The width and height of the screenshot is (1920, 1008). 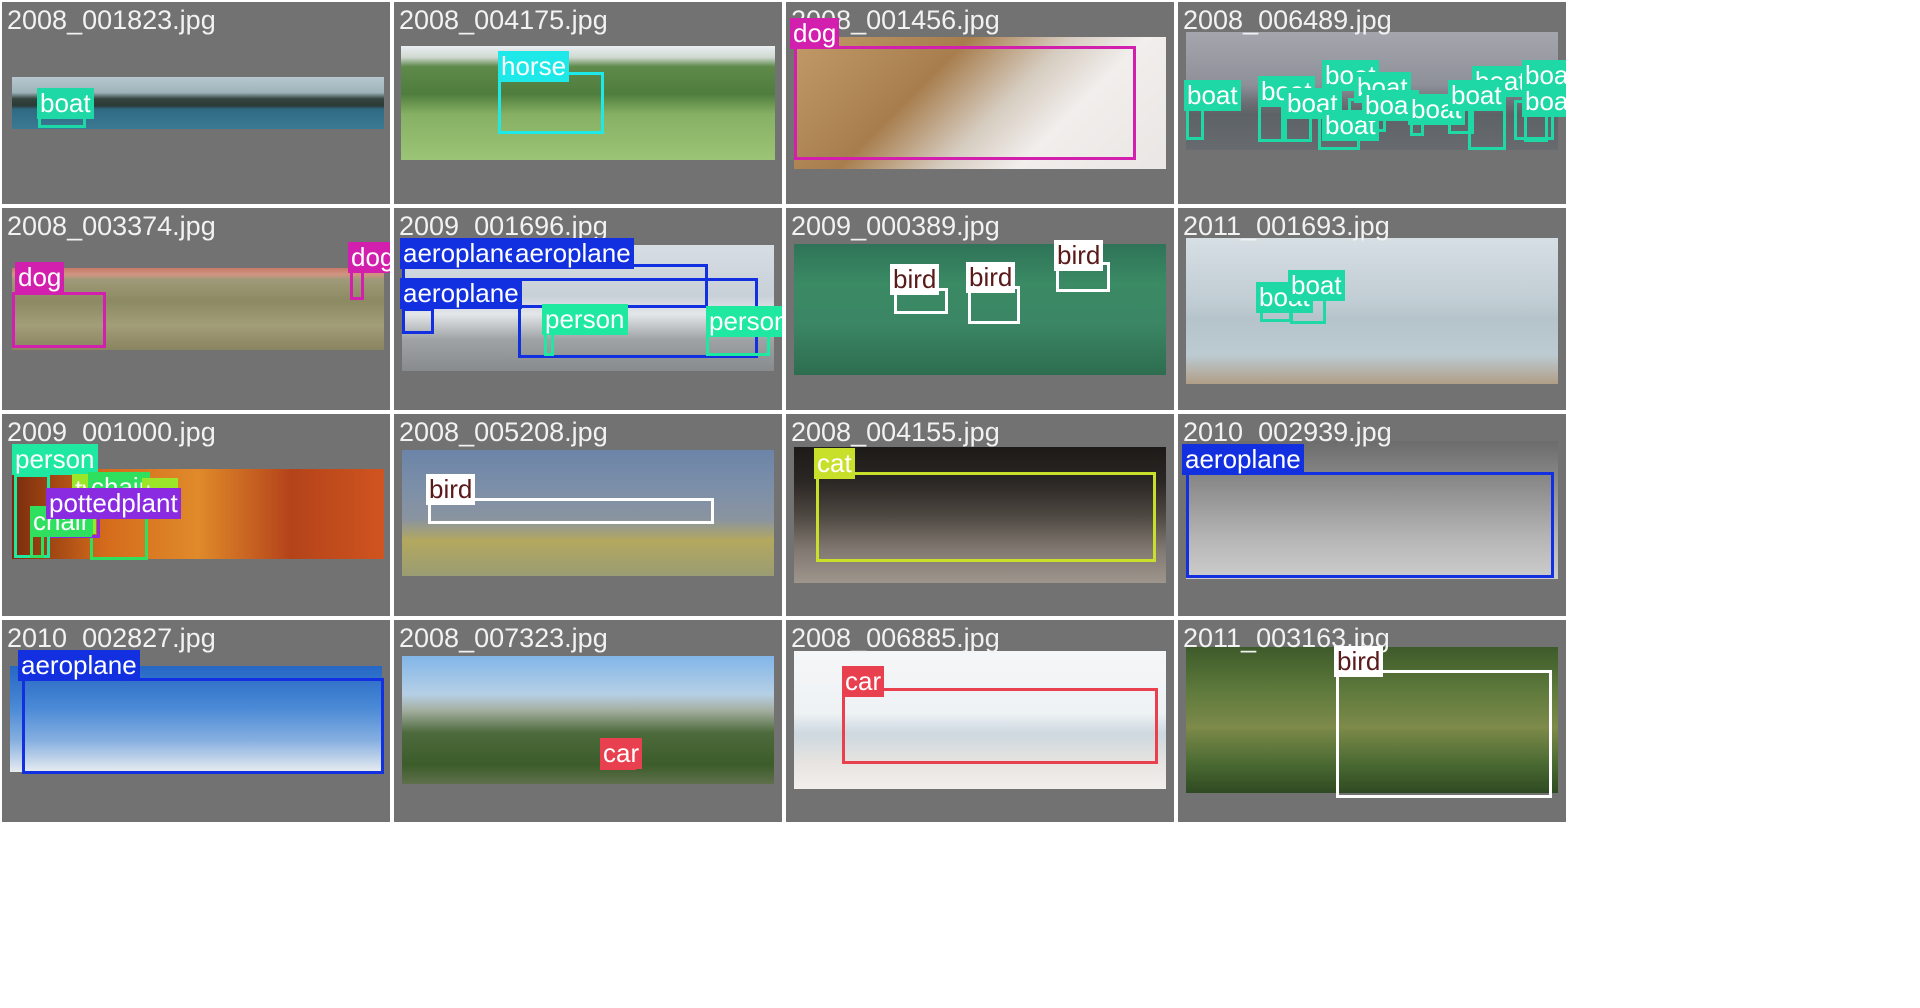 What do you see at coordinates (588, 515) in the screenshot?
I see `image-tile: 2008_005208.jpgbird` at bounding box center [588, 515].